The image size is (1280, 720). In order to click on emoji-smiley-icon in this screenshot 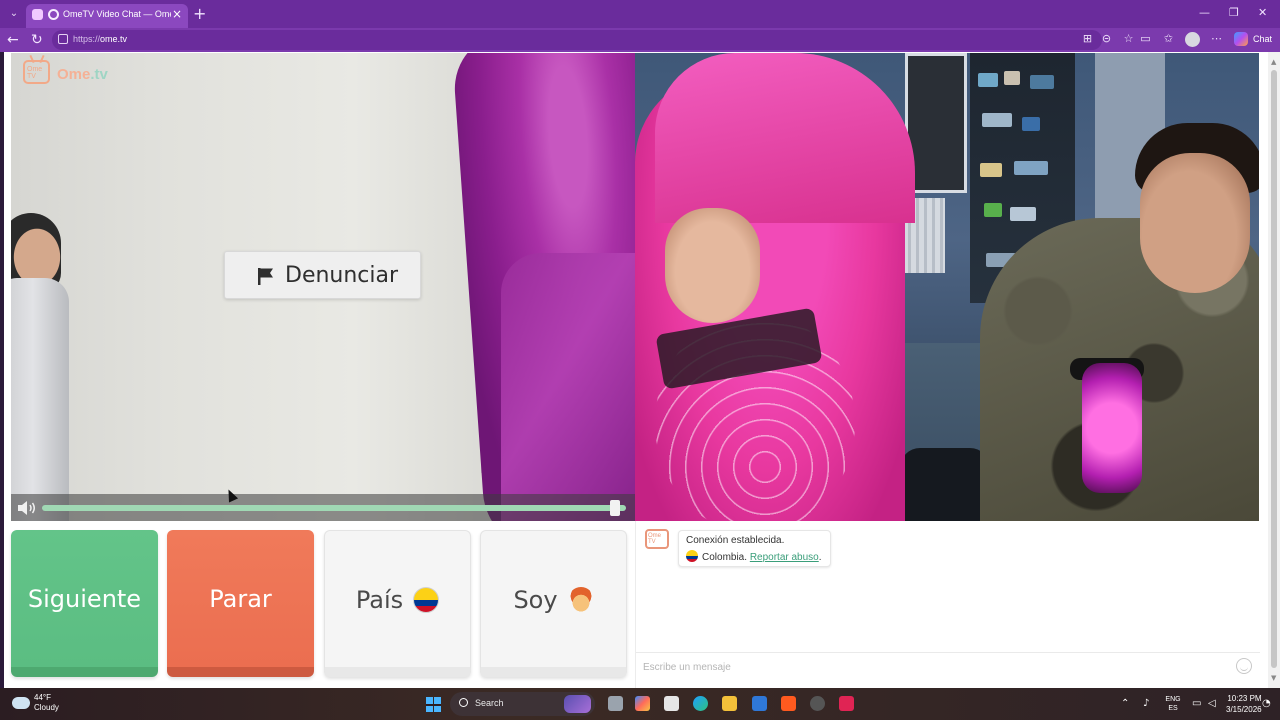, I will do `click(1244, 666)`.